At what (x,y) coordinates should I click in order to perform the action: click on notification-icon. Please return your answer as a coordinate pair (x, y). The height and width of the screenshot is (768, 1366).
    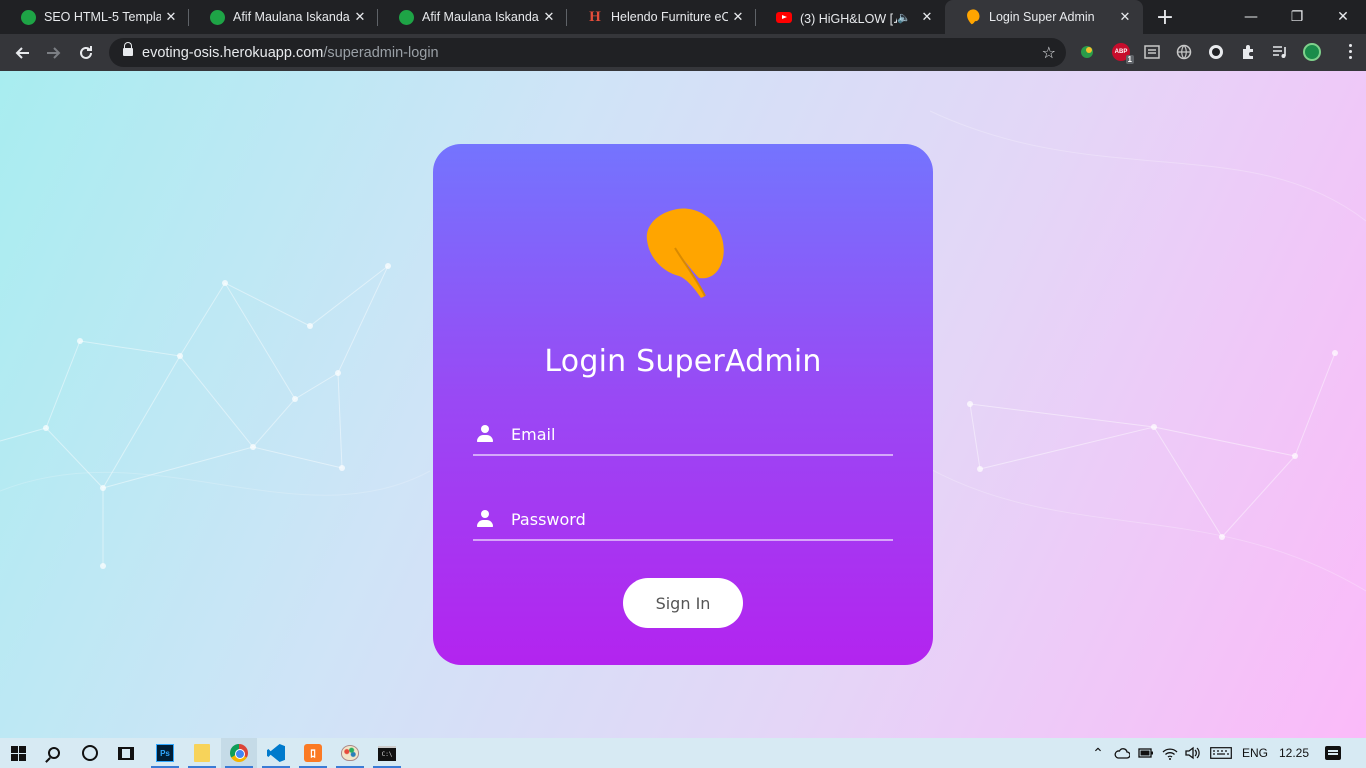
    Looking at the image, I should click on (1333, 753).